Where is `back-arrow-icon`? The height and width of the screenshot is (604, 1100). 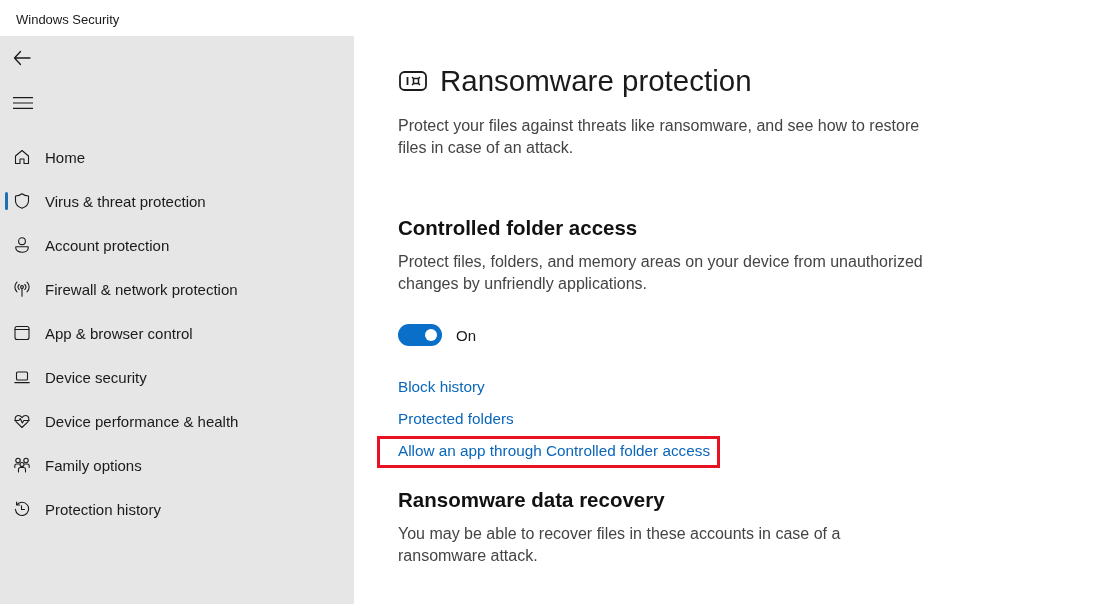 back-arrow-icon is located at coordinates (22, 58).